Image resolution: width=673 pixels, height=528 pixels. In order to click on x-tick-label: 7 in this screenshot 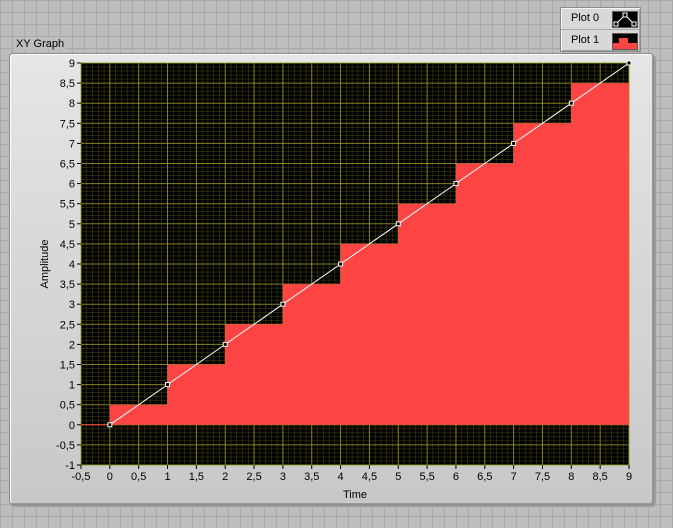, I will do `click(514, 477)`.